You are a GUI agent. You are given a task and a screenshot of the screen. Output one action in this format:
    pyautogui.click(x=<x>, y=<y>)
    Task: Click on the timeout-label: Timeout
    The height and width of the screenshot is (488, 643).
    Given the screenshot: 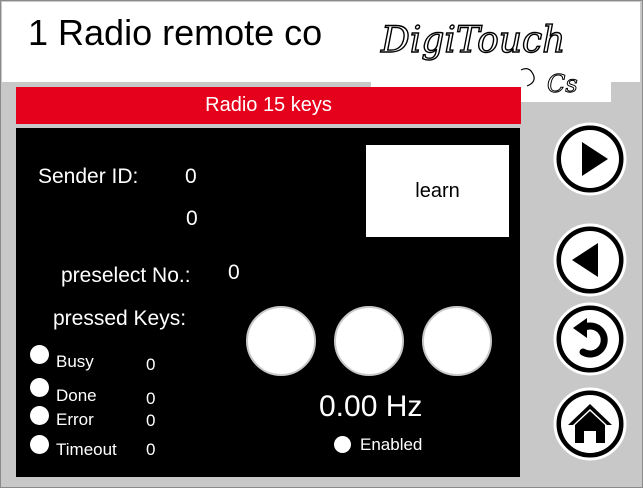 What is the action you would take?
    pyautogui.click(x=86, y=449)
    